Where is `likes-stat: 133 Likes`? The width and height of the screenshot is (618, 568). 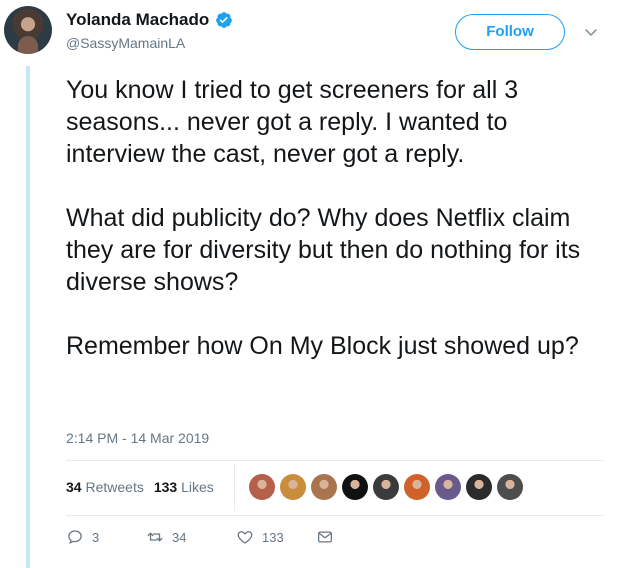
likes-stat: 133 Likes is located at coordinates (184, 487).